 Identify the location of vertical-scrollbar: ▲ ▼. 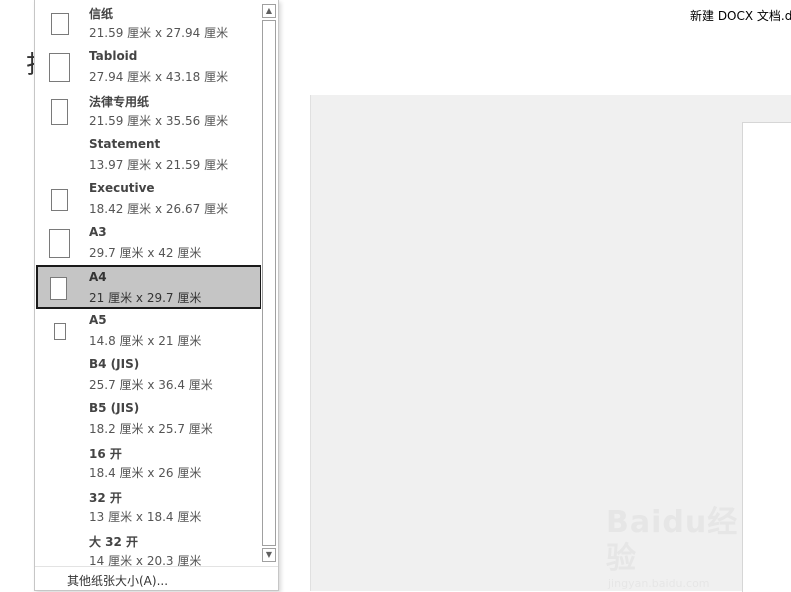
(270, 283).